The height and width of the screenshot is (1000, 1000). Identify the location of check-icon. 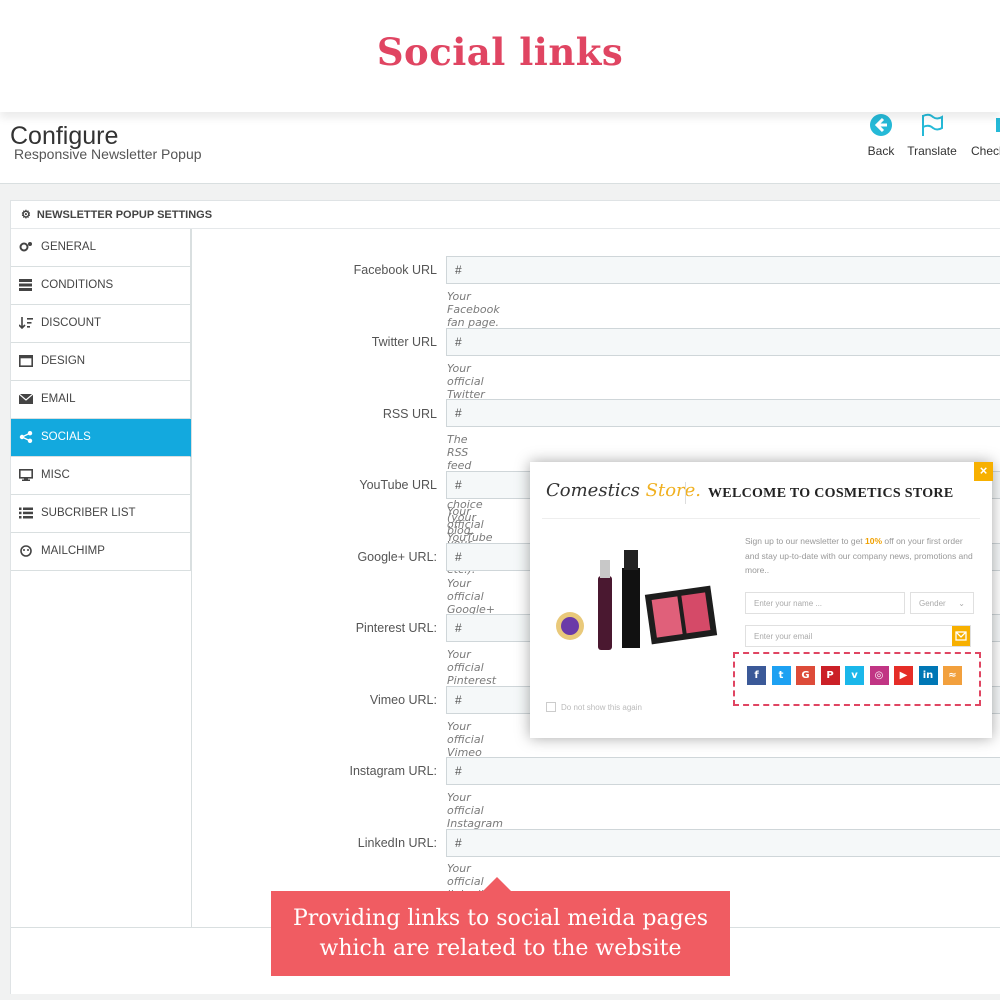
(998, 125).